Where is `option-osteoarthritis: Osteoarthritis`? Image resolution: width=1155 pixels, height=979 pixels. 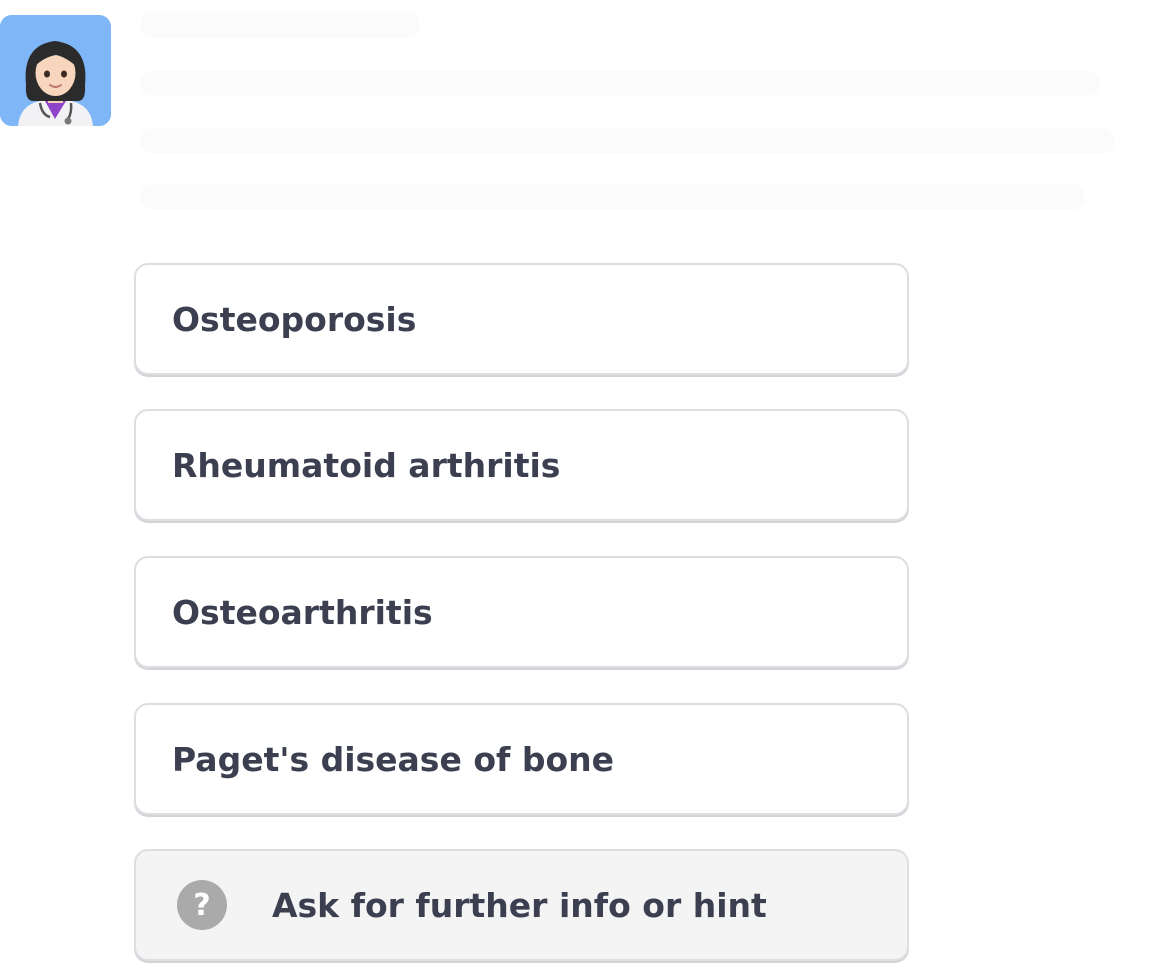 option-osteoarthritis: Osteoarthritis is located at coordinates (521, 612).